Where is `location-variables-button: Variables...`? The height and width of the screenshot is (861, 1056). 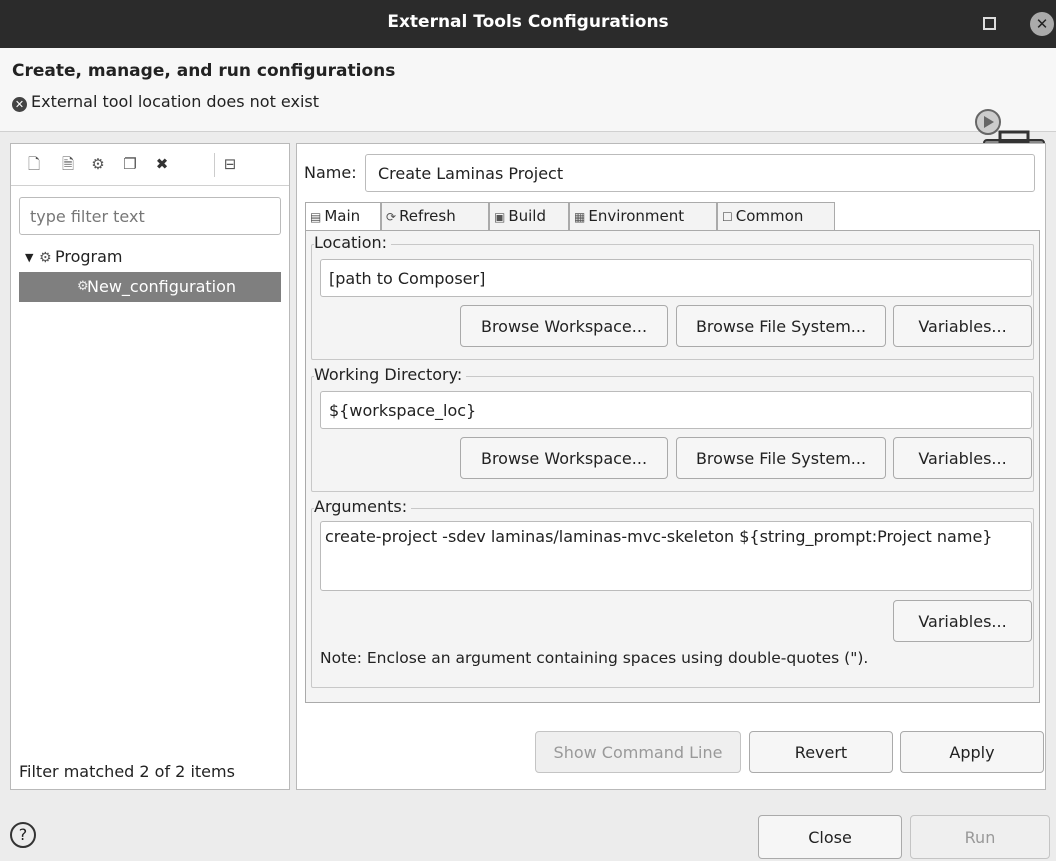 location-variables-button: Variables... is located at coordinates (962, 326).